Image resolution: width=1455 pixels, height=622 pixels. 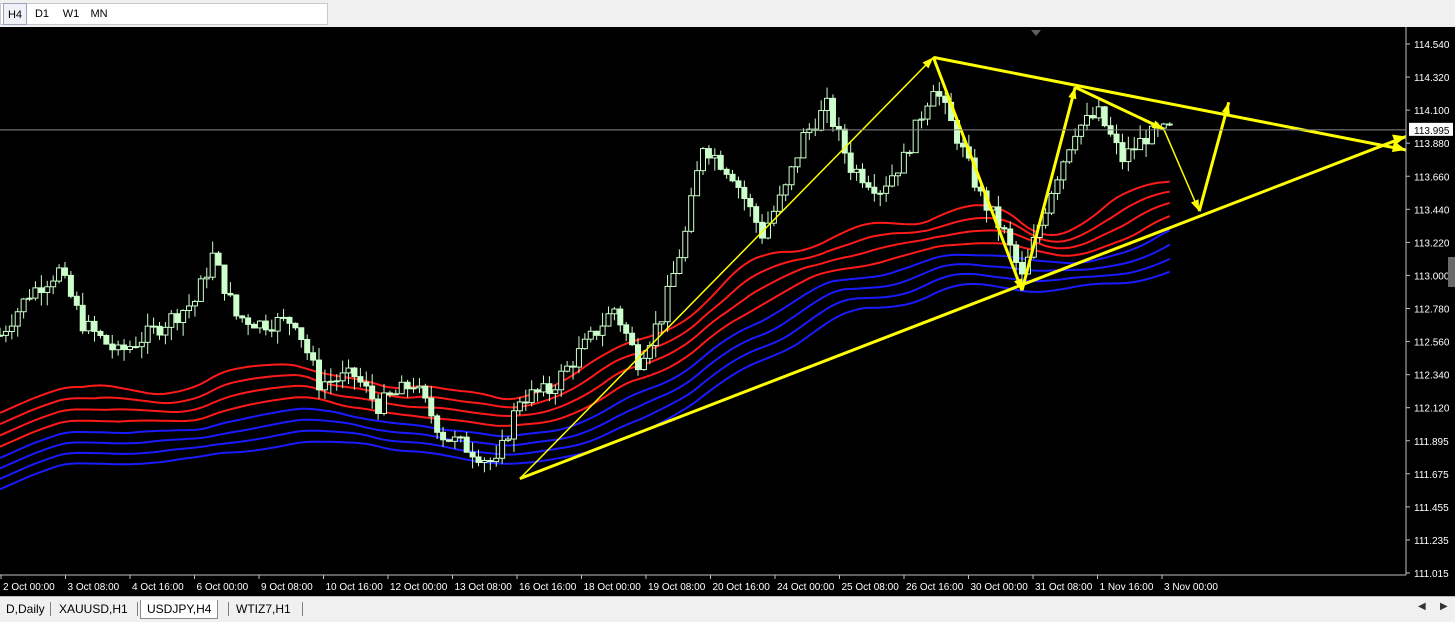 What do you see at coordinates (223, 587) in the screenshot?
I see `x-tick-label: 6 Oct 00:00` at bounding box center [223, 587].